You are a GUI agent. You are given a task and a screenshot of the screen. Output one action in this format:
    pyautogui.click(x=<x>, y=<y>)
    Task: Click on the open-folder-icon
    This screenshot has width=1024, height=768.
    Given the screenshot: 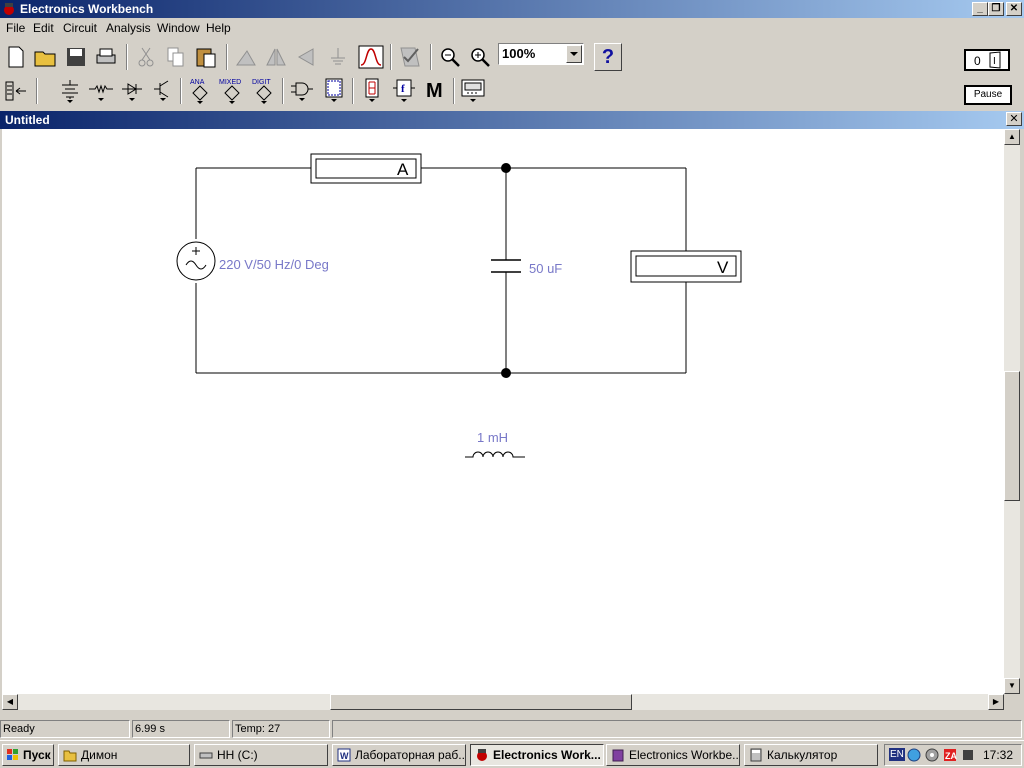 What is the action you would take?
    pyautogui.click(x=45, y=59)
    